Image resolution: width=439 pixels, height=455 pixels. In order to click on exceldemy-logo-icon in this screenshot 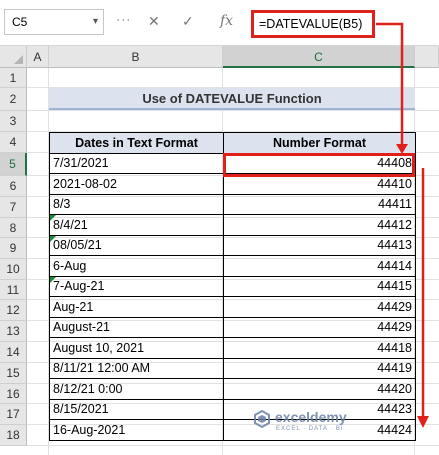, I will do `click(262, 419)`.